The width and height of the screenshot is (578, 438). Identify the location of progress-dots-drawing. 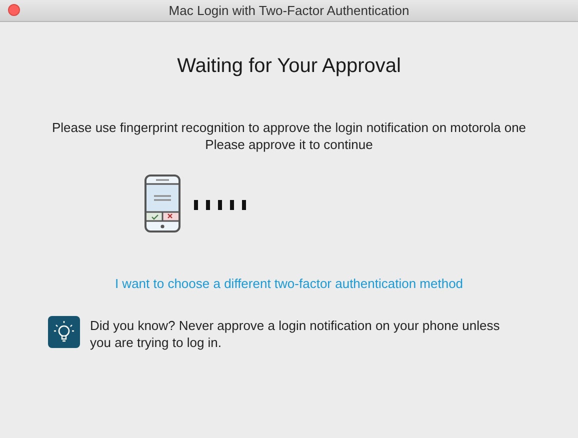
(221, 205).